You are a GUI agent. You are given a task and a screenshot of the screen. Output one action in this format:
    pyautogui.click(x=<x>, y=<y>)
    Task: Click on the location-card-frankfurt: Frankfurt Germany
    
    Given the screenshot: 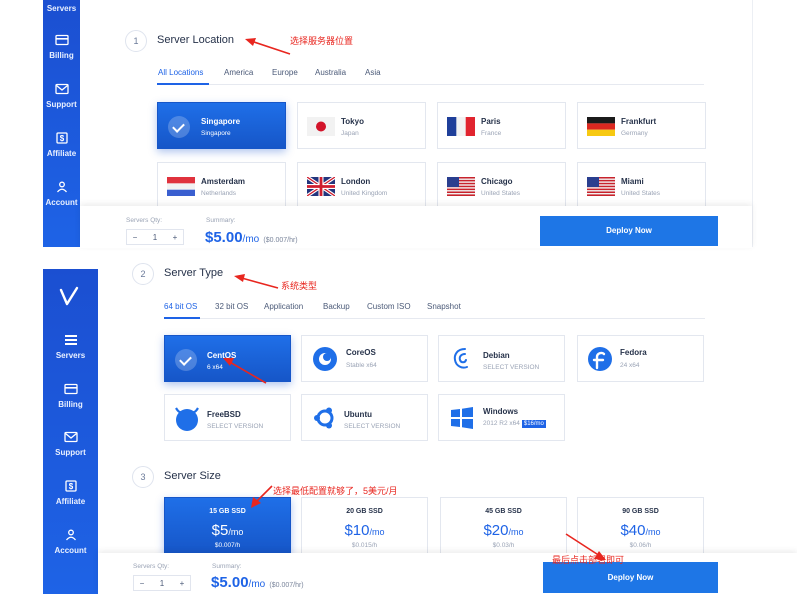 What is the action you would take?
    pyautogui.click(x=641, y=125)
    